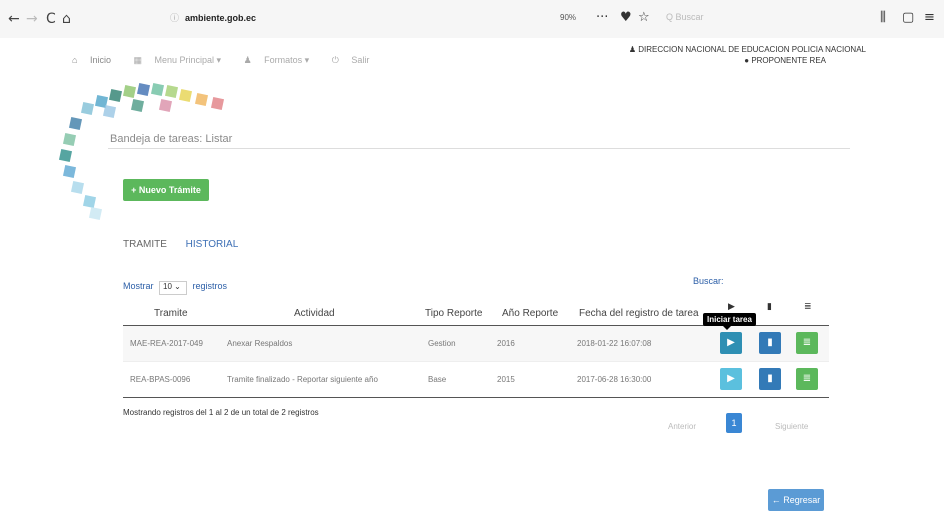  I want to click on info-icon: ⓘ, so click(174, 18).